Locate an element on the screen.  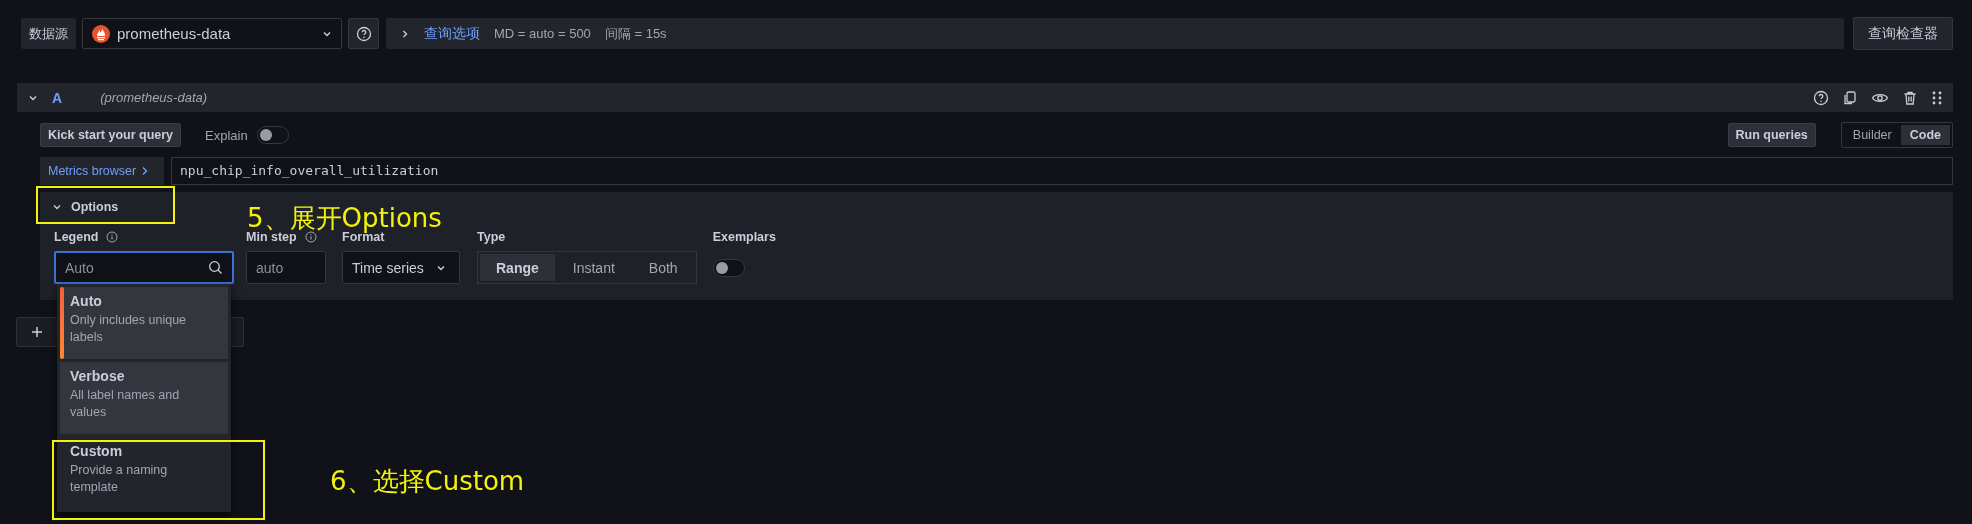
annotation-text: 5、展开Options is located at coordinates (344, 217).